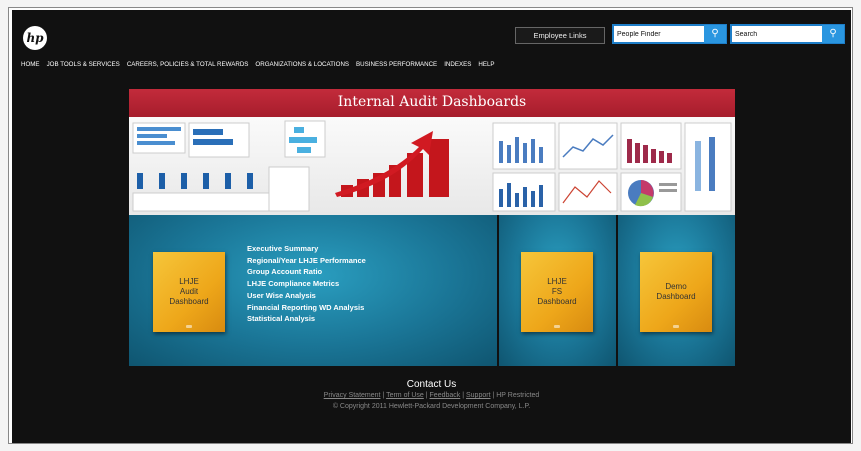 This screenshot has height=451, width=861. Describe the element at coordinates (833, 34) in the screenshot. I see `search-icon: ⚲` at that location.